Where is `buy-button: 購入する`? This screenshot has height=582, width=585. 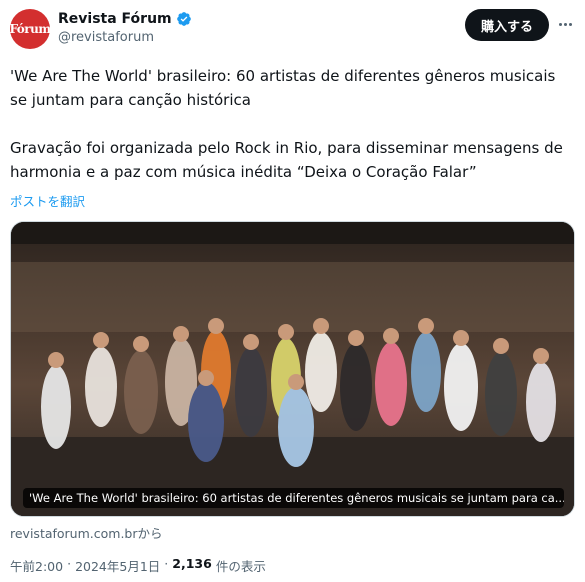 buy-button: 購入する is located at coordinates (506, 25).